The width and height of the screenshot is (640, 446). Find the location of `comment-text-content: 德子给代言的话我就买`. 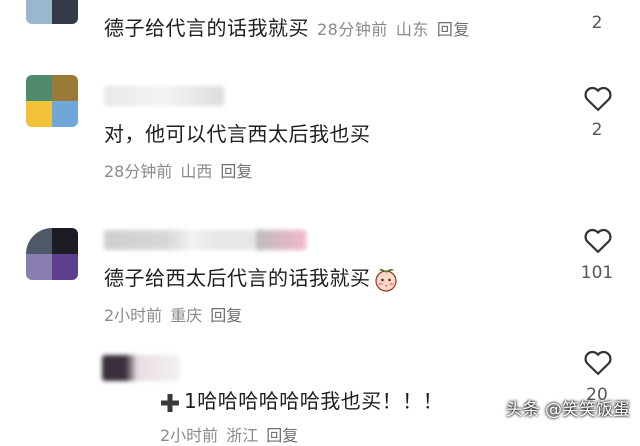

comment-text-content: 德子给代言的话我就买 is located at coordinates (206, 28).